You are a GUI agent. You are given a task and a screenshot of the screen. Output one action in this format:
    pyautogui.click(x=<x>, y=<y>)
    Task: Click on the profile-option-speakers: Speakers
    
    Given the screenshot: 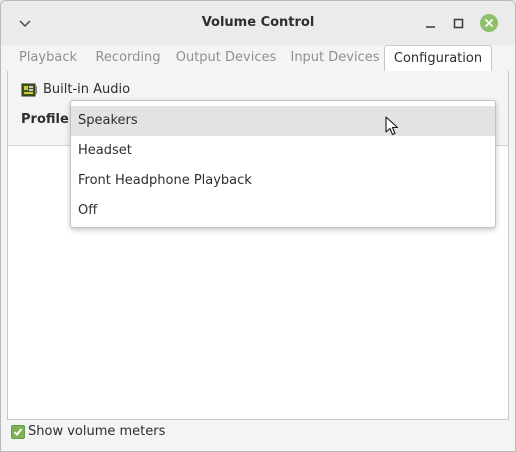 What is the action you would take?
    pyautogui.click(x=283, y=121)
    